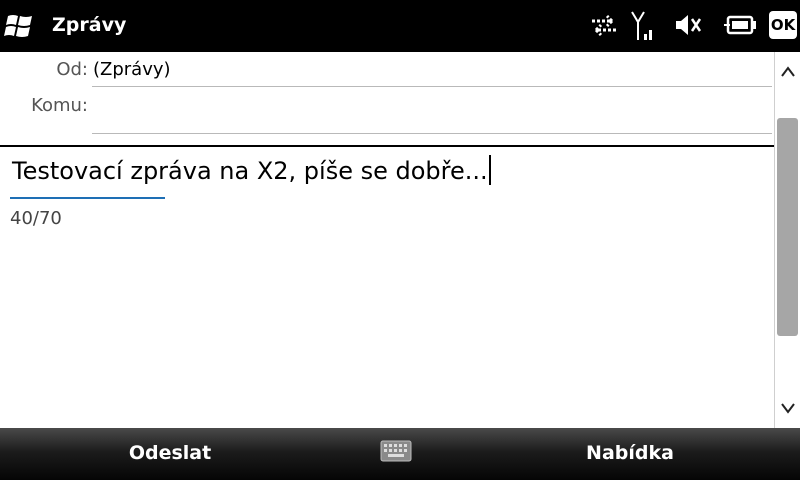 The width and height of the screenshot is (800, 480). What do you see at coordinates (489, 170) in the screenshot?
I see `text-caret` at bounding box center [489, 170].